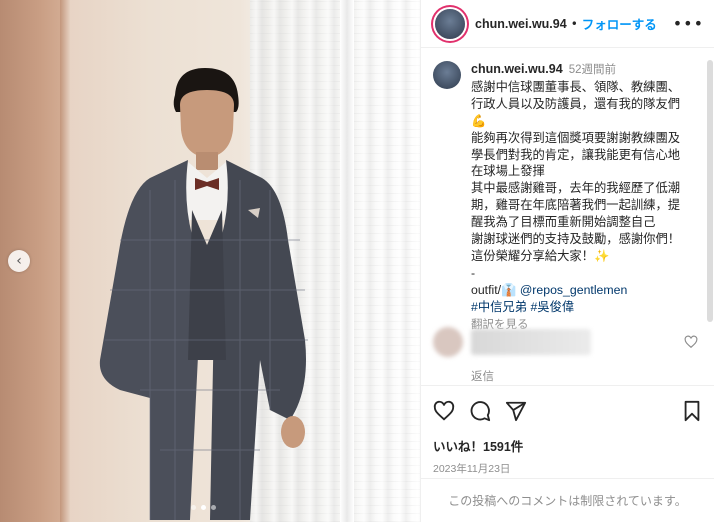  What do you see at coordinates (479, 120) in the screenshot?
I see `caption-line: 💪` at bounding box center [479, 120].